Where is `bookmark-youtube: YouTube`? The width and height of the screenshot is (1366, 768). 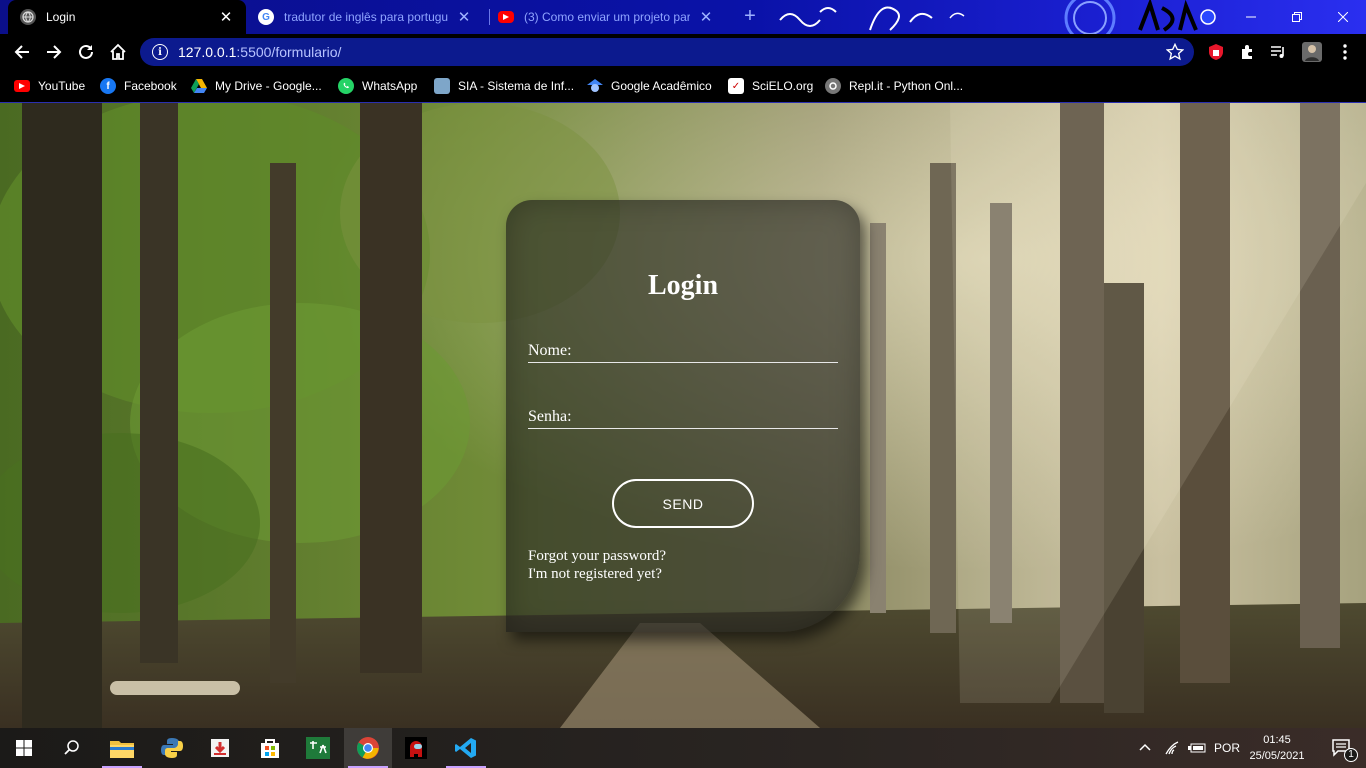 bookmark-youtube: YouTube is located at coordinates (49, 86).